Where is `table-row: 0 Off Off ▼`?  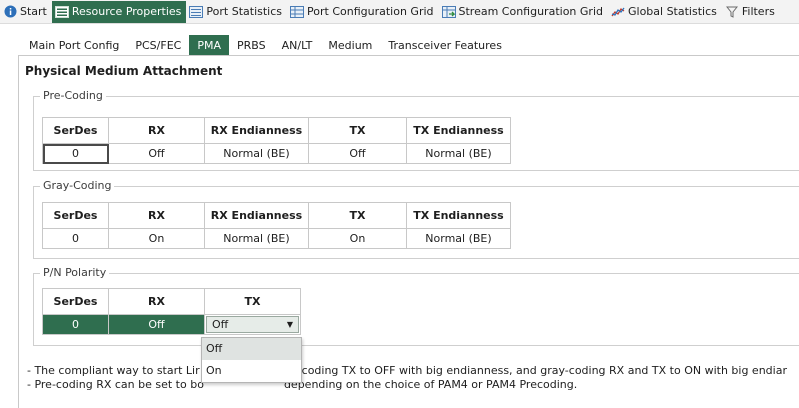 table-row: 0 Off Off ▼ is located at coordinates (171, 324).